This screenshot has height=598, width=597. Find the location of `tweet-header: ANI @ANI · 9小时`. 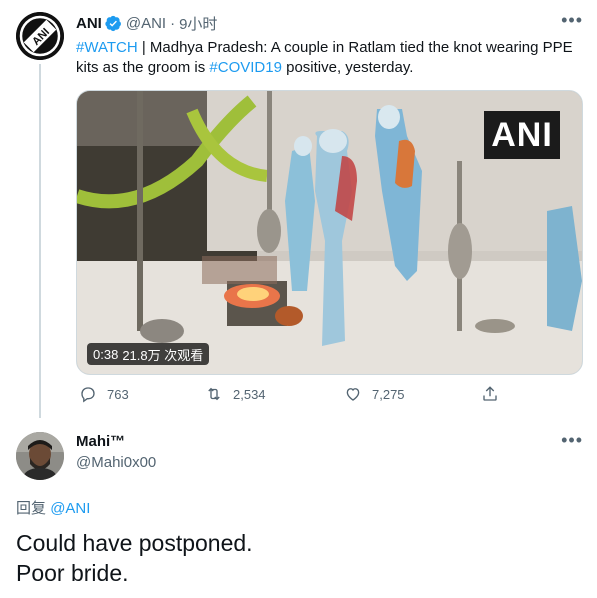

tweet-header: ANI @ANI · 9小时 is located at coordinates (146, 23).